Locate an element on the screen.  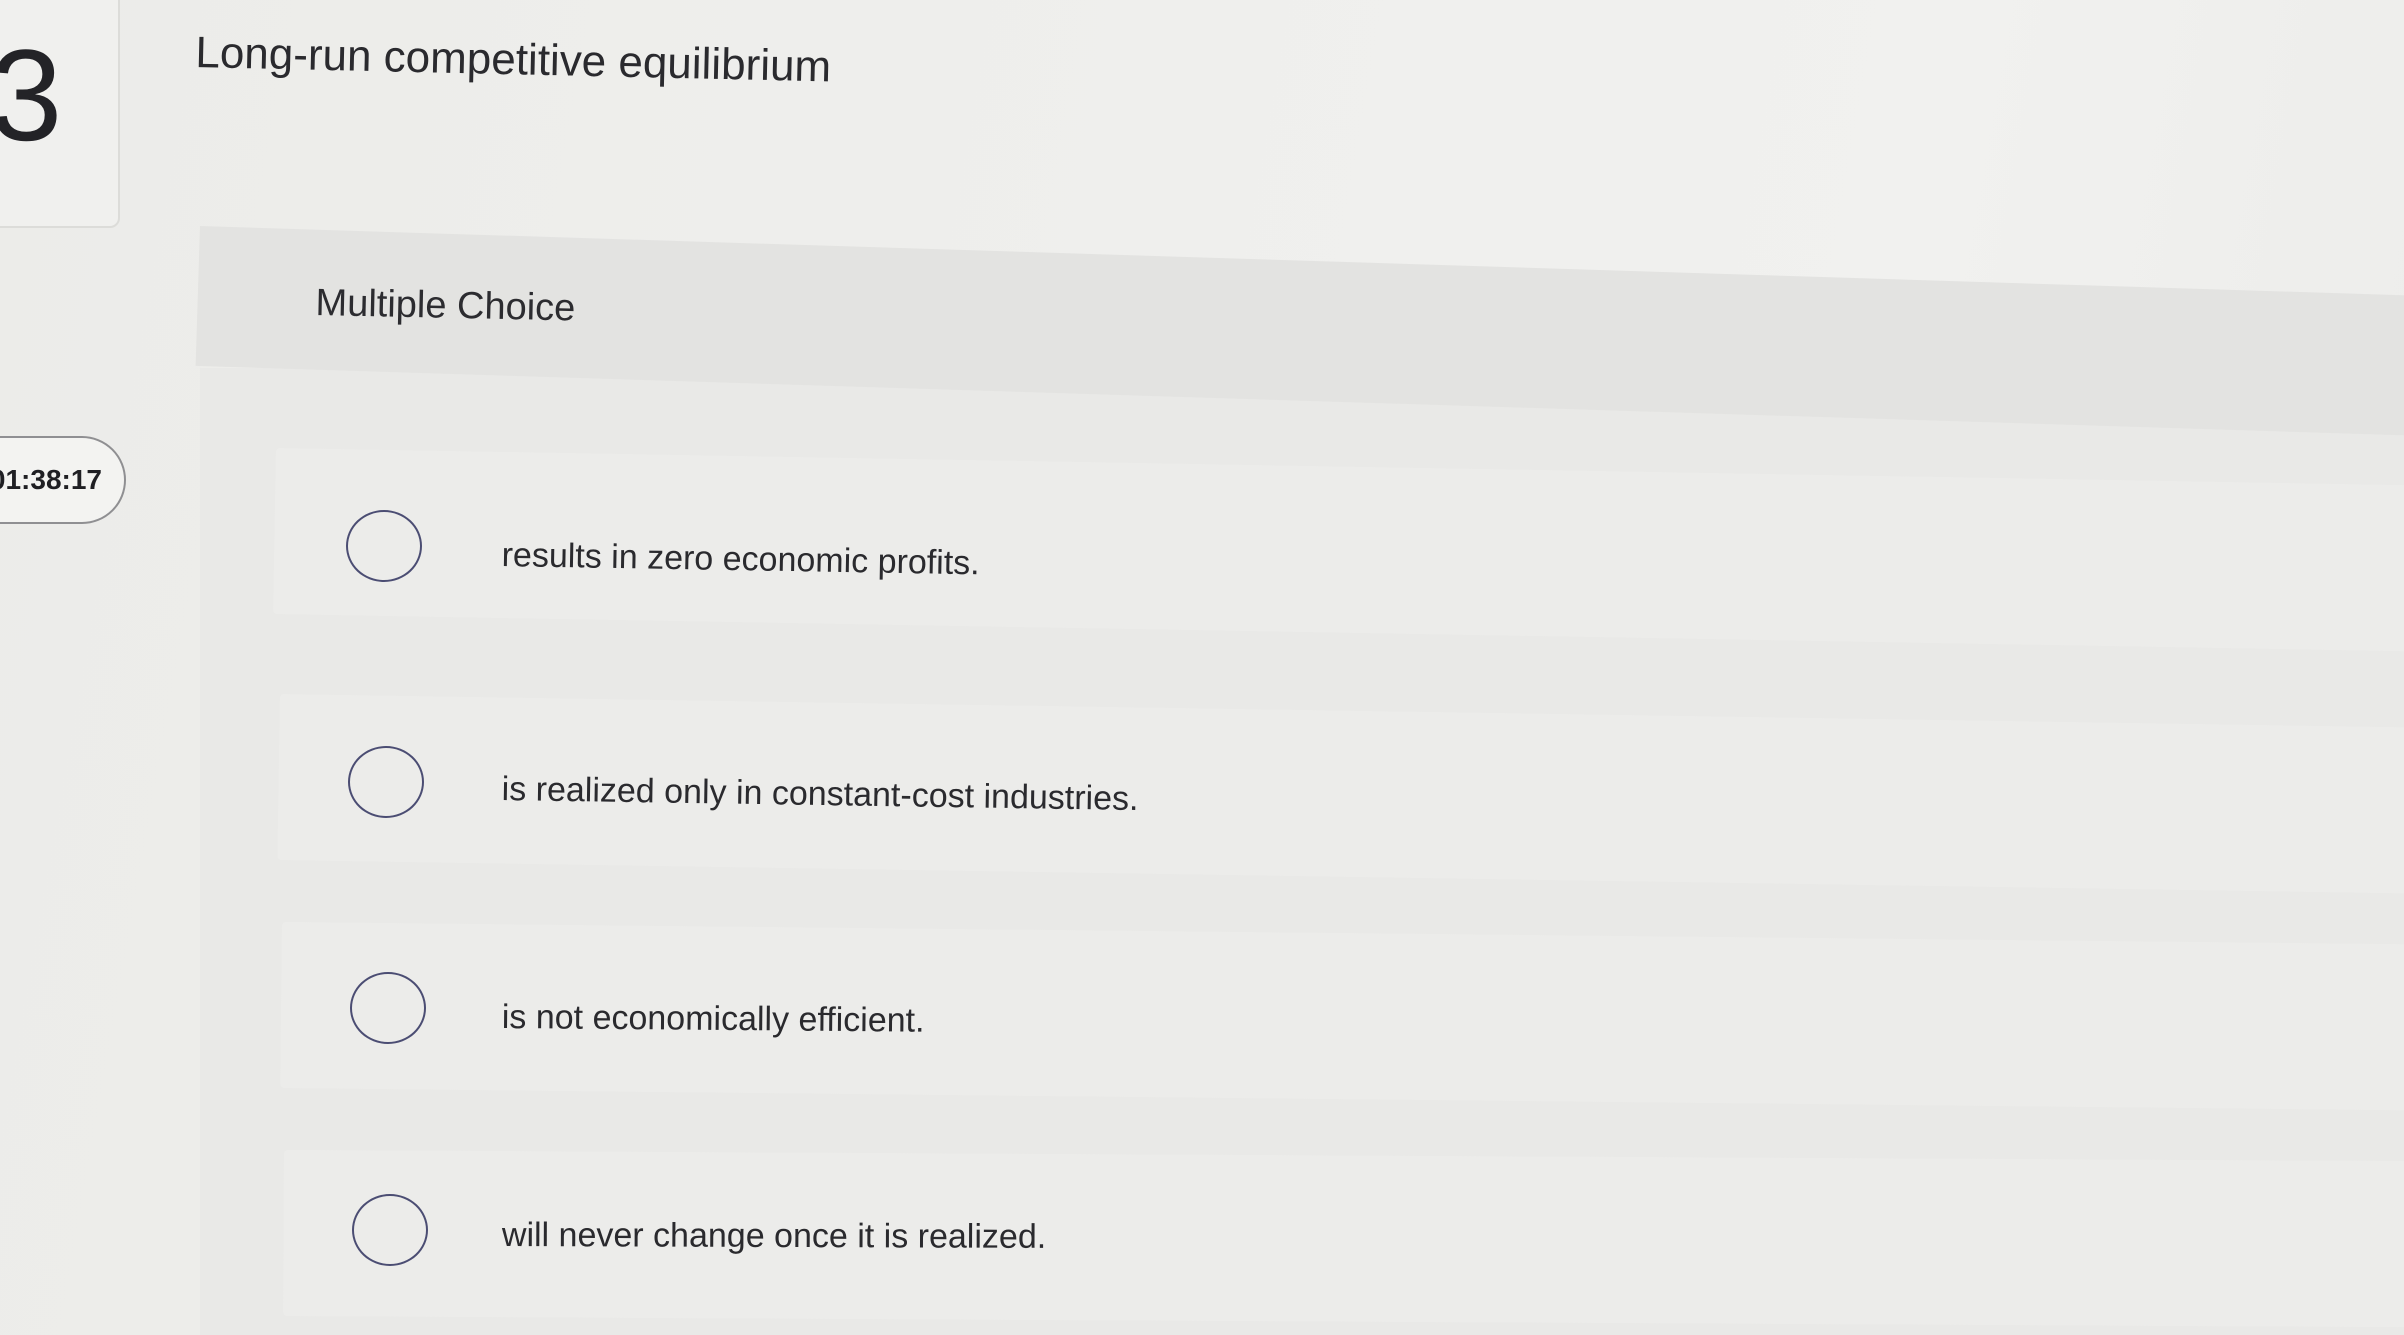
timer-value: 01:38:17 is located at coordinates (51, 479).